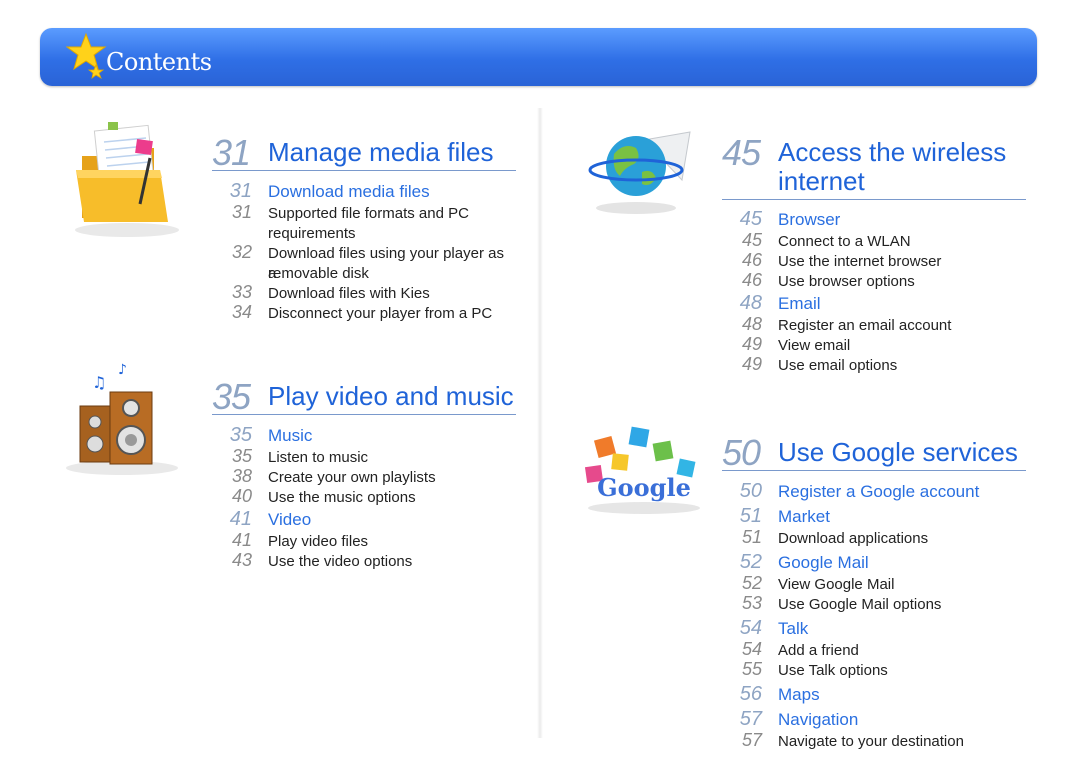 The height and width of the screenshot is (762, 1080). I want to click on list-item: requirements, so click(364, 234).